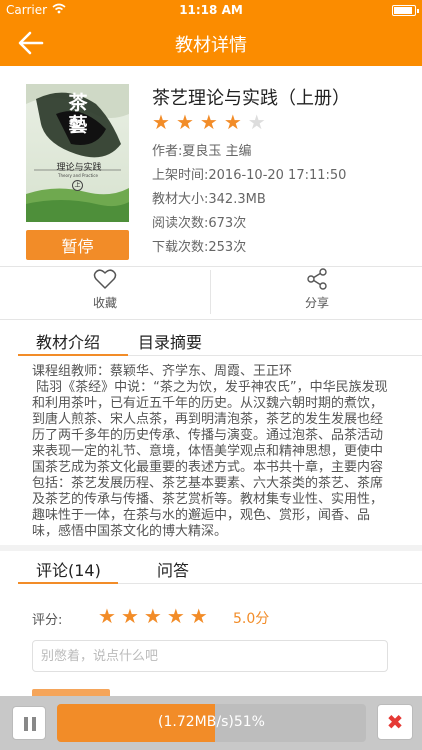  Describe the element at coordinates (29, 723) in the screenshot. I see `pause-button` at that location.